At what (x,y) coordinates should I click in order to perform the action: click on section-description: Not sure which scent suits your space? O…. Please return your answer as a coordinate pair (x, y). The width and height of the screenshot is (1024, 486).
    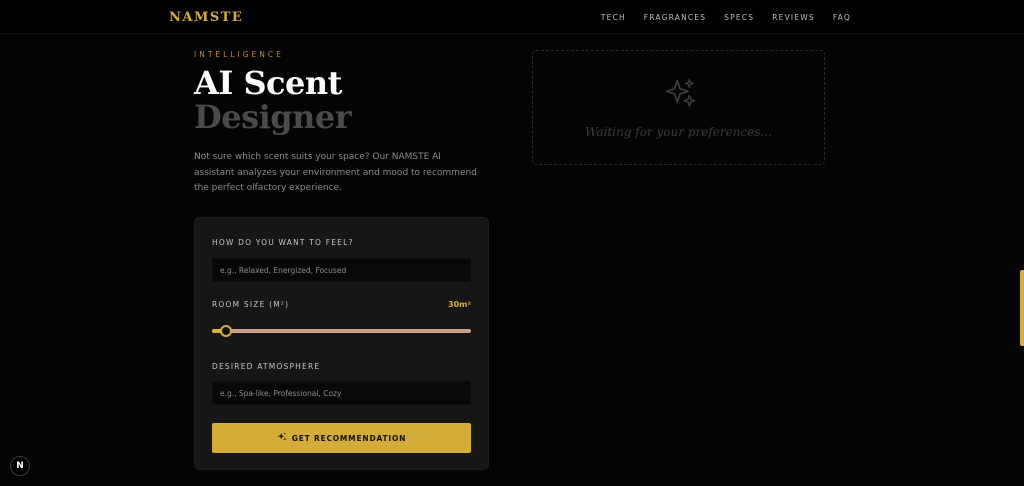
    Looking at the image, I should click on (335, 172).